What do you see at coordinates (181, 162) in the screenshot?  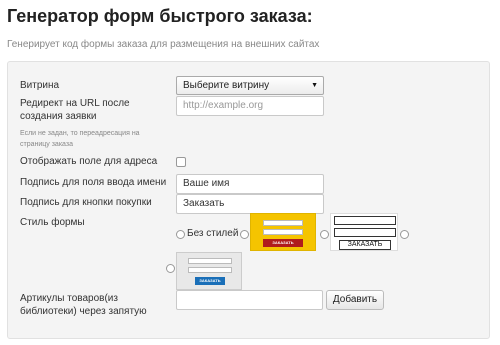 I see `address-checkbox` at bounding box center [181, 162].